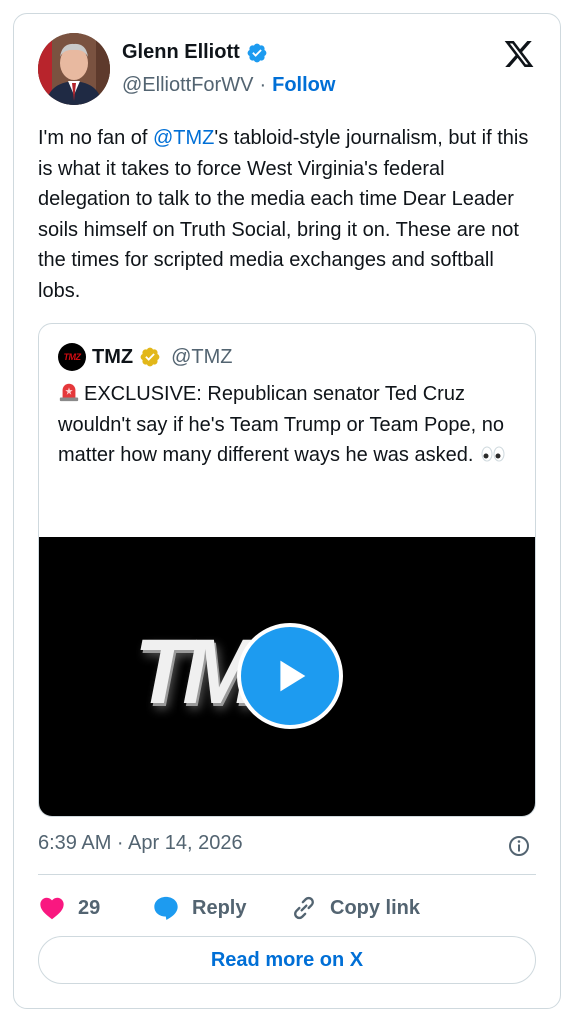 This screenshot has height=1026, width=574. I want to click on author-name-row: Glenn Elliott, so click(195, 52).